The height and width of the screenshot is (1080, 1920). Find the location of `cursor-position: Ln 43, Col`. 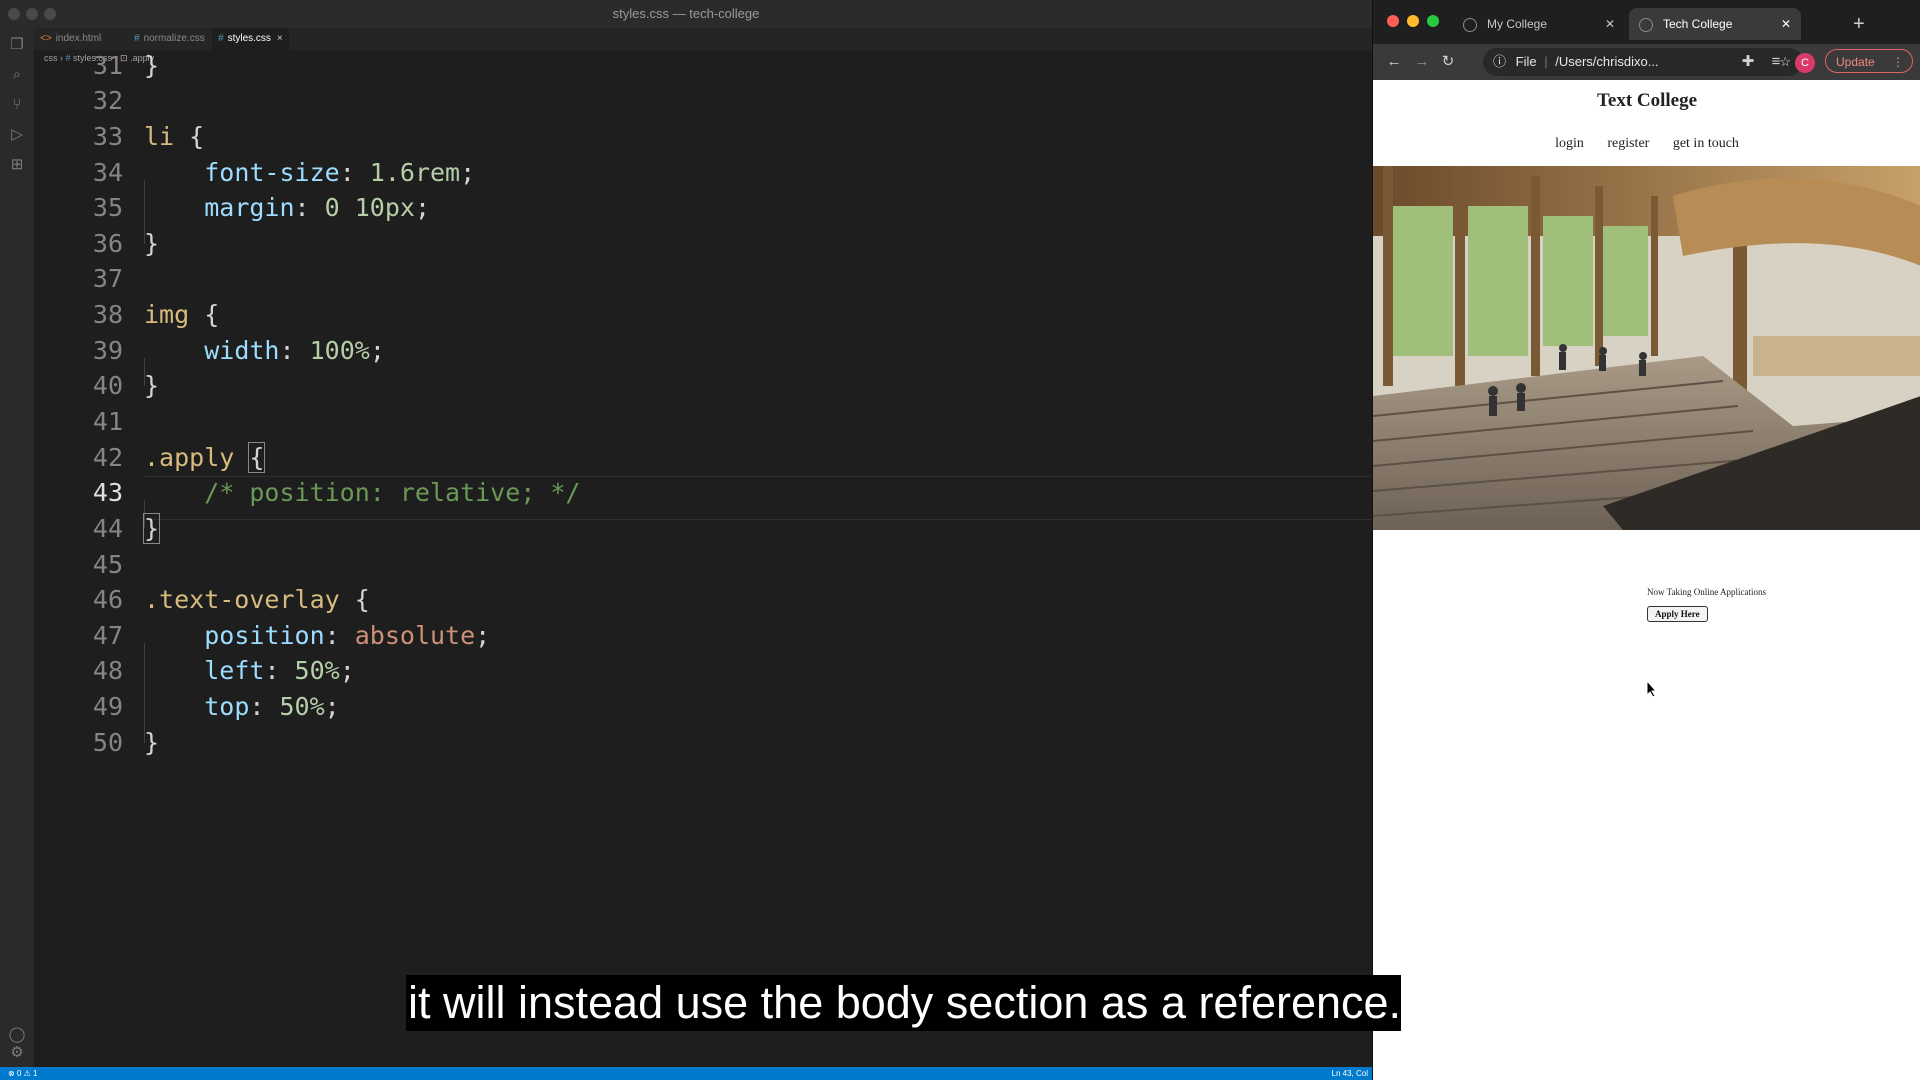

cursor-position: Ln 43, Col is located at coordinates (1350, 1073).